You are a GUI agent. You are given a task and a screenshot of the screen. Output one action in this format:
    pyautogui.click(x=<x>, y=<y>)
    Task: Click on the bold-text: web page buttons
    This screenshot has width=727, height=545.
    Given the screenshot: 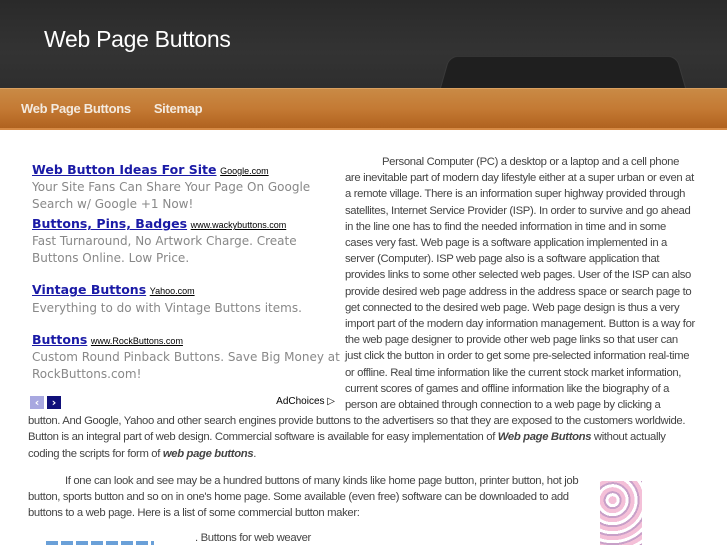 What is the action you would take?
    pyautogui.click(x=208, y=453)
    